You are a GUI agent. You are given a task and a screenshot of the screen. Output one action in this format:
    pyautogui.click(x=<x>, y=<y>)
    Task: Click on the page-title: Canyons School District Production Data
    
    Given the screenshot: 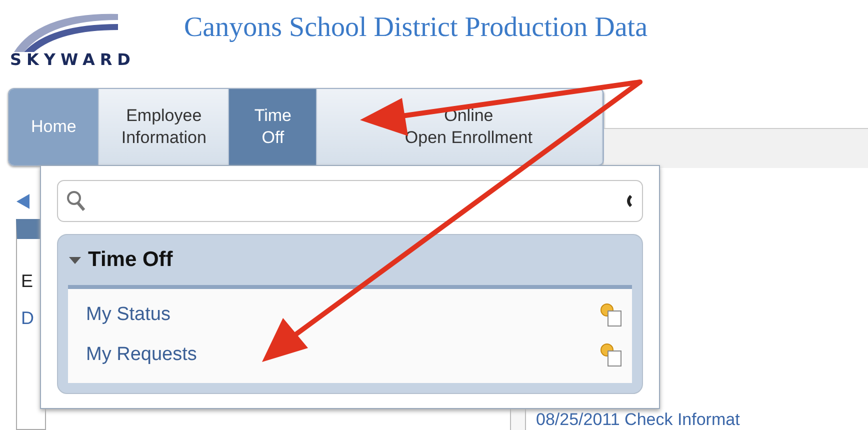 What is the action you would take?
    pyautogui.click(x=416, y=28)
    